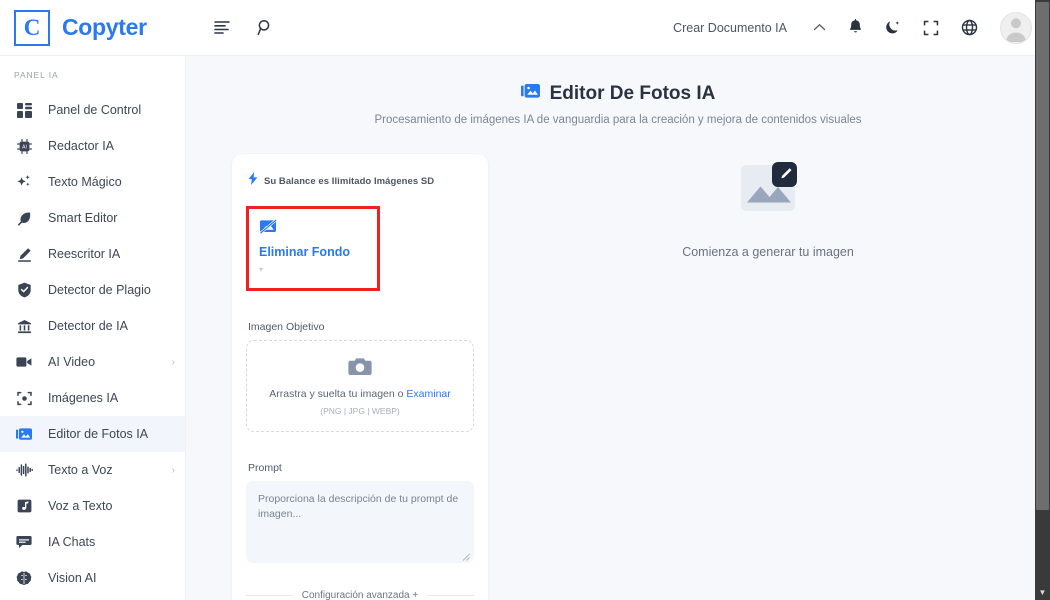 This screenshot has height=600, width=1050. I want to click on svg-text: AI, so click(24, 147).